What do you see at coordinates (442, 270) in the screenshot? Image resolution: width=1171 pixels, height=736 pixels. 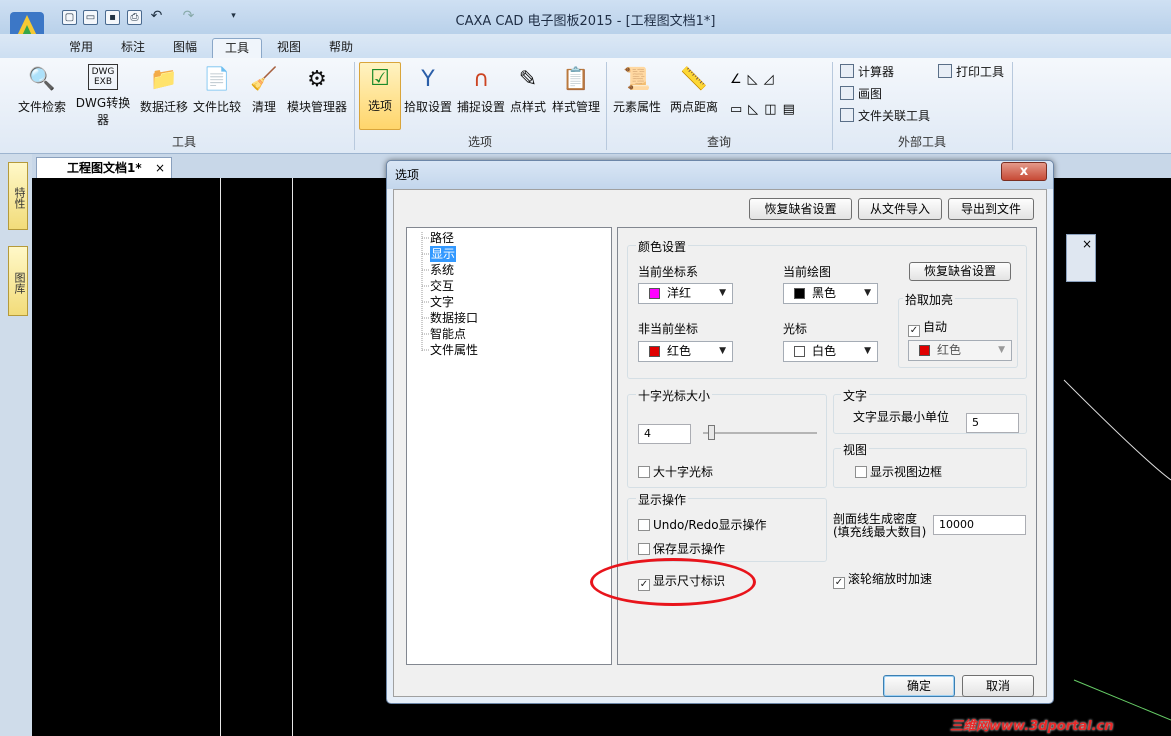 I see `tree-item-system: 系统` at bounding box center [442, 270].